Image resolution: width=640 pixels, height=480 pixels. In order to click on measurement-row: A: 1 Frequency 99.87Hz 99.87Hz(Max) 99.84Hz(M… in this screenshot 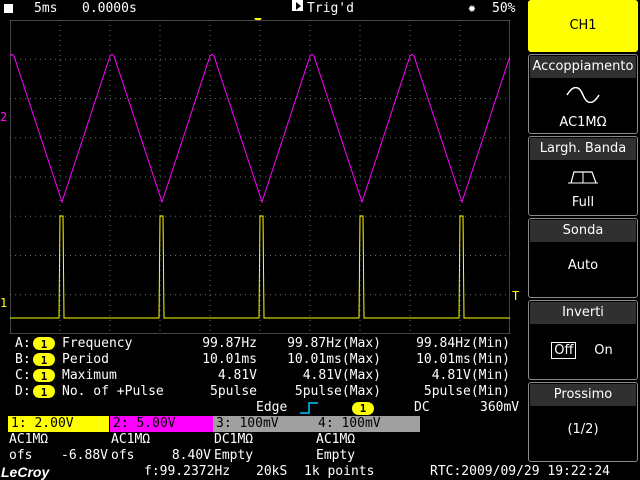, I will do `click(262, 343)`.